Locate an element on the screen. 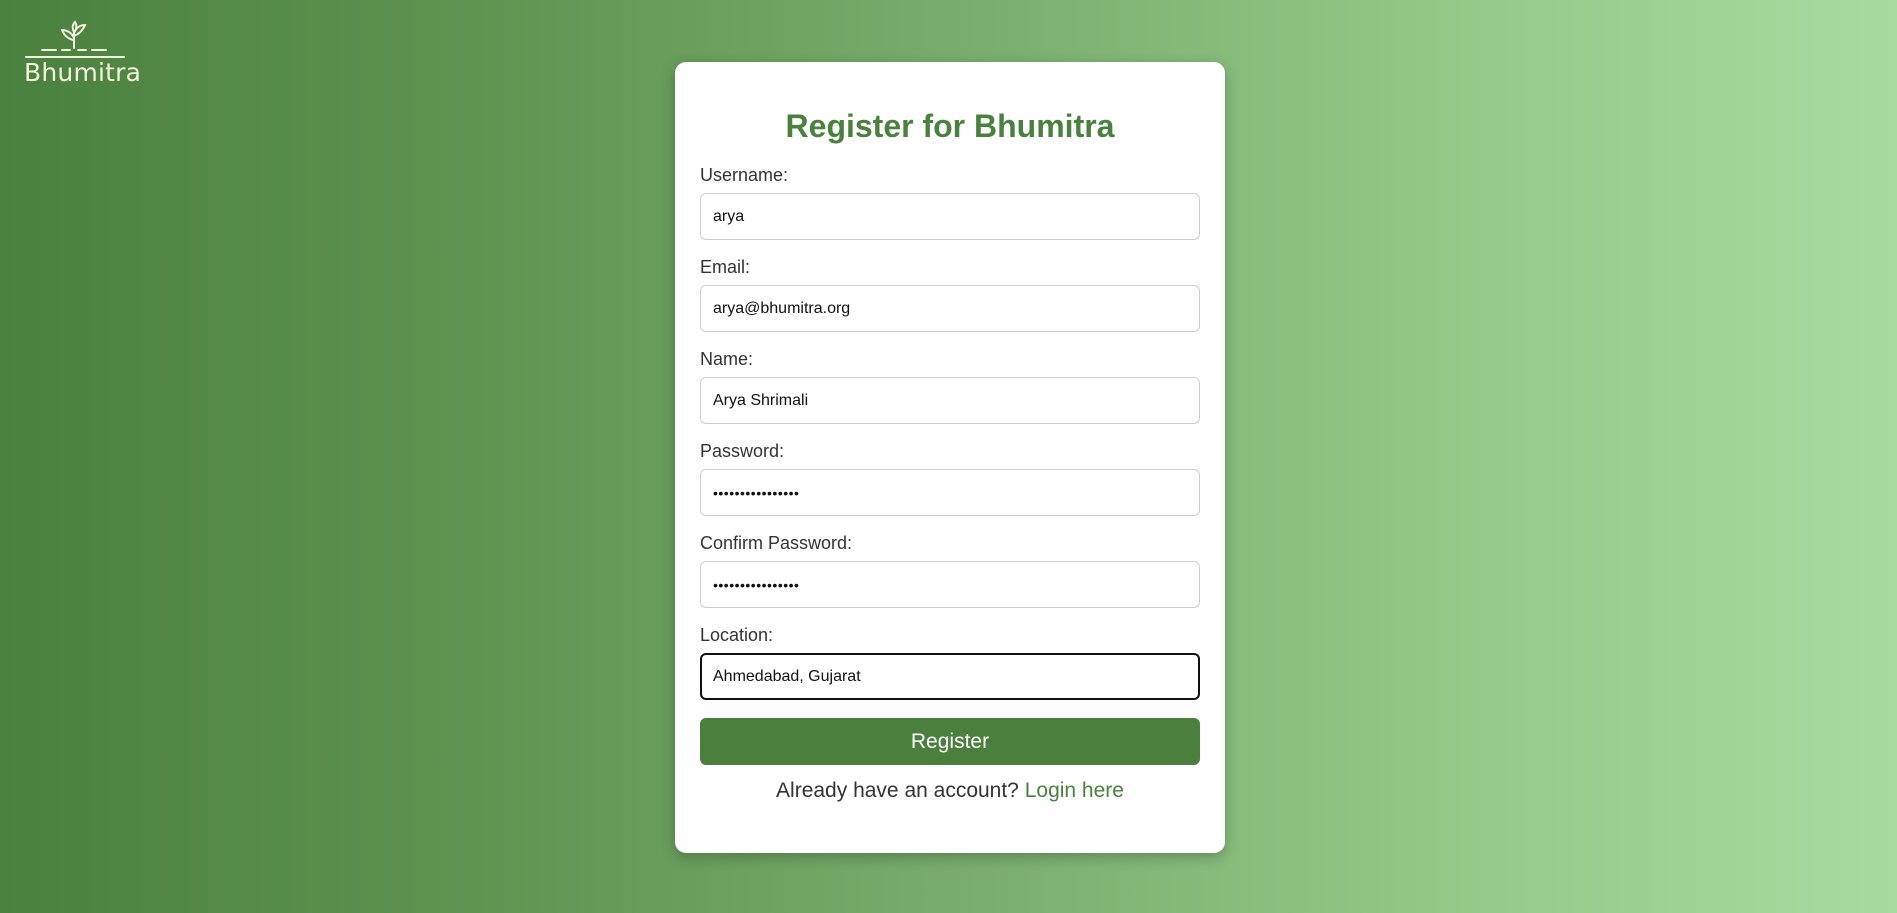 This screenshot has height=913, width=1897. email-label: Email: is located at coordinates (725, 267).